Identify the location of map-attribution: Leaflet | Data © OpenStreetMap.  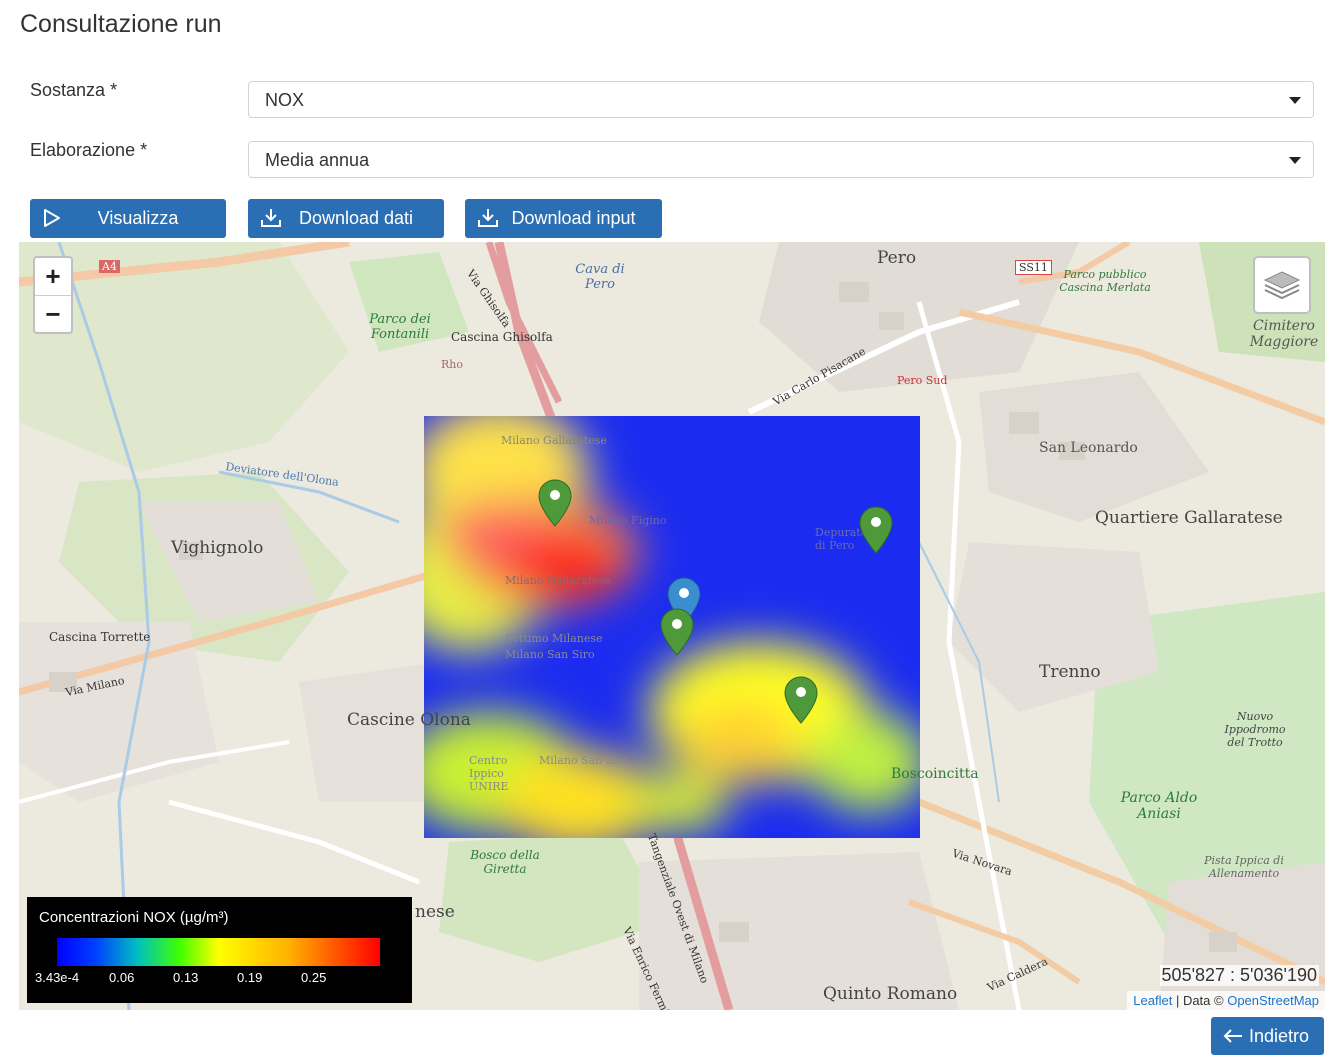
(1226, 1000).